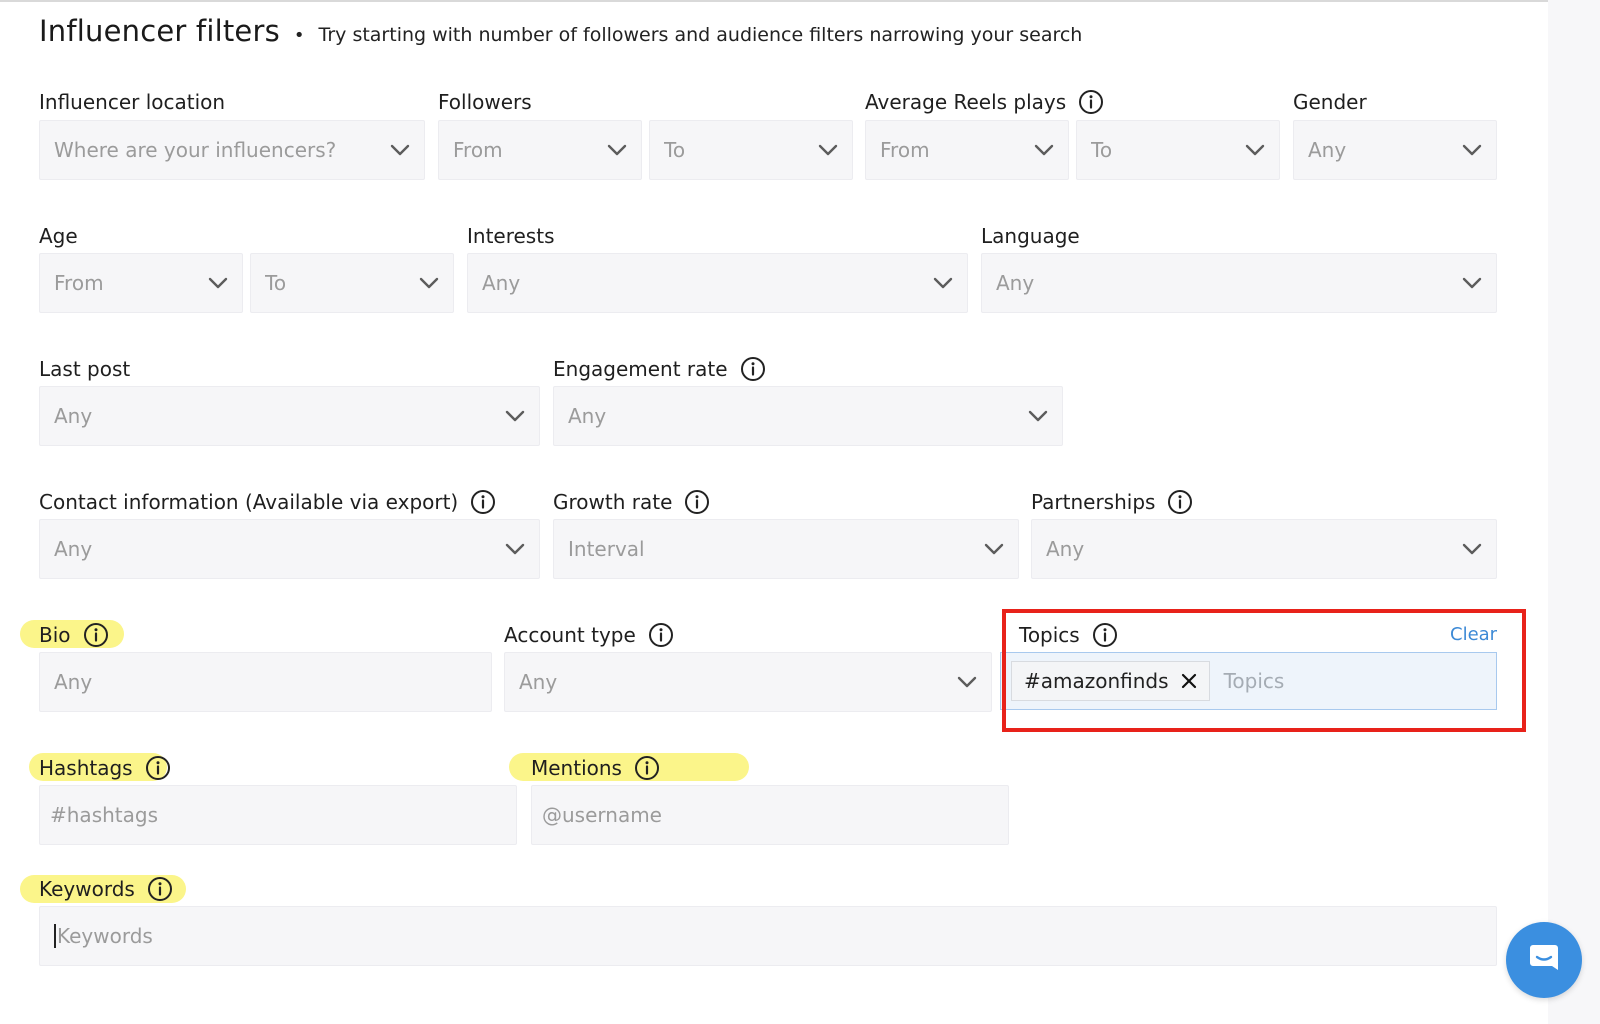  I want to click on top-border, so click(800, 1).